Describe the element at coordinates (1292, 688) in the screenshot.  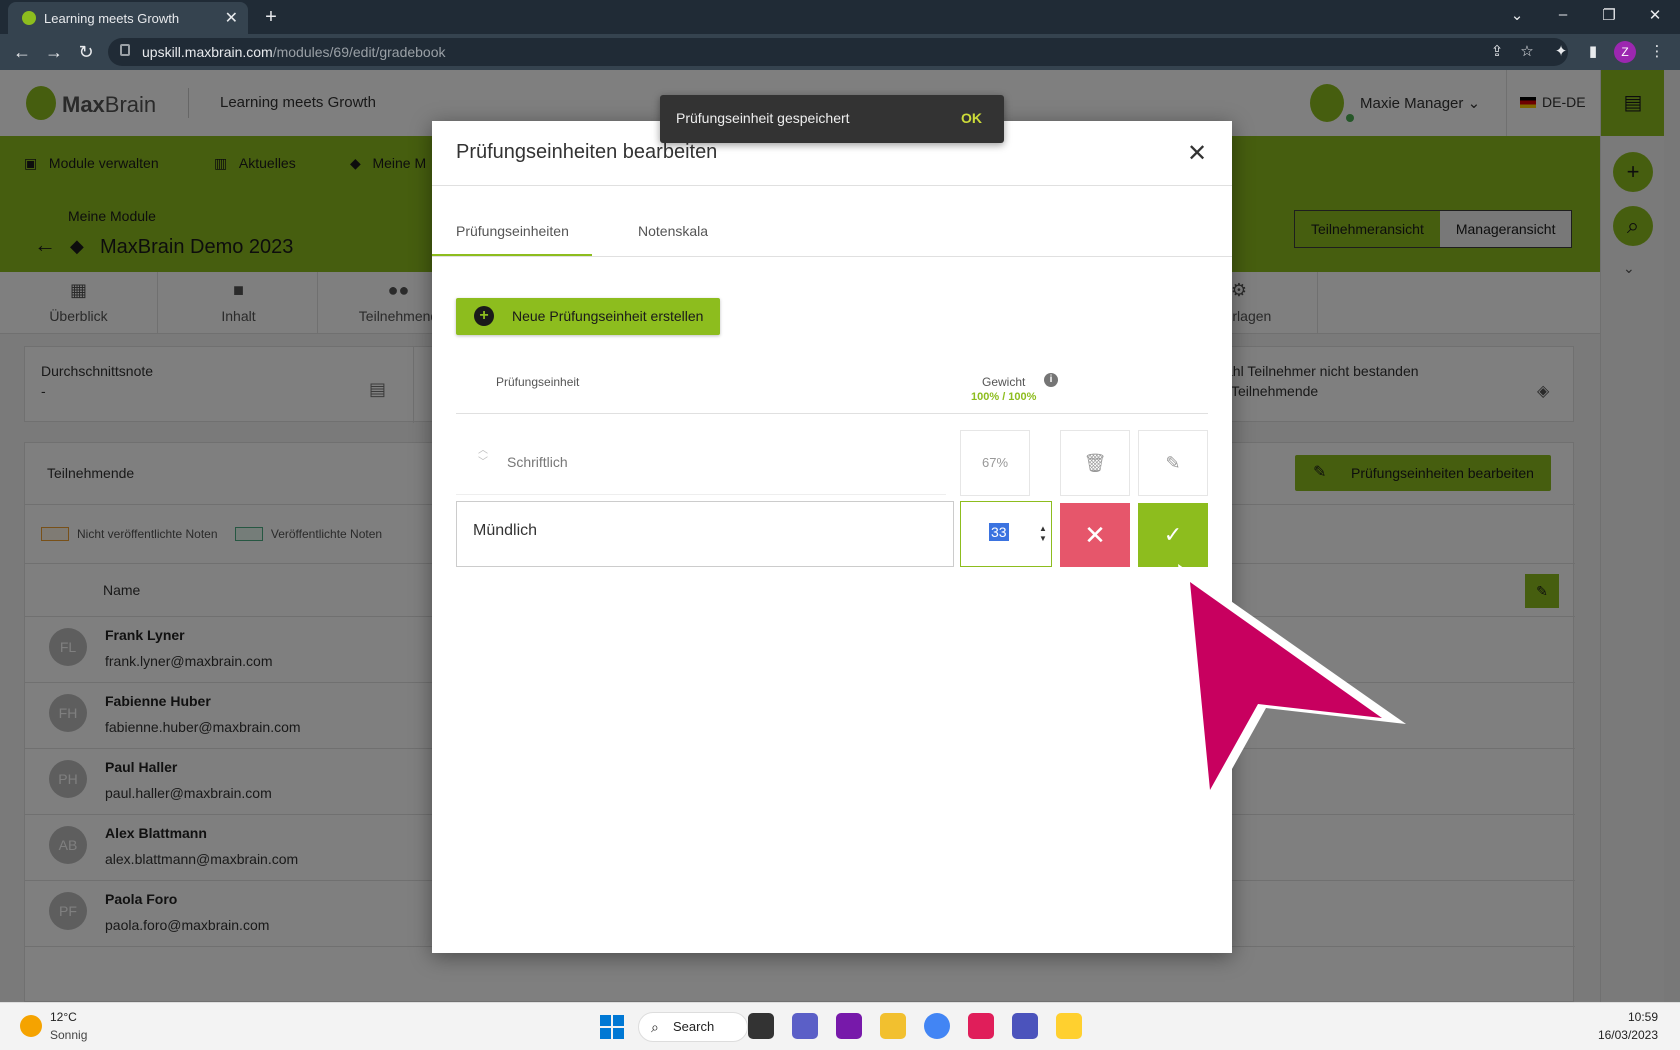
I see `pointer-arrow-icon` at that location.